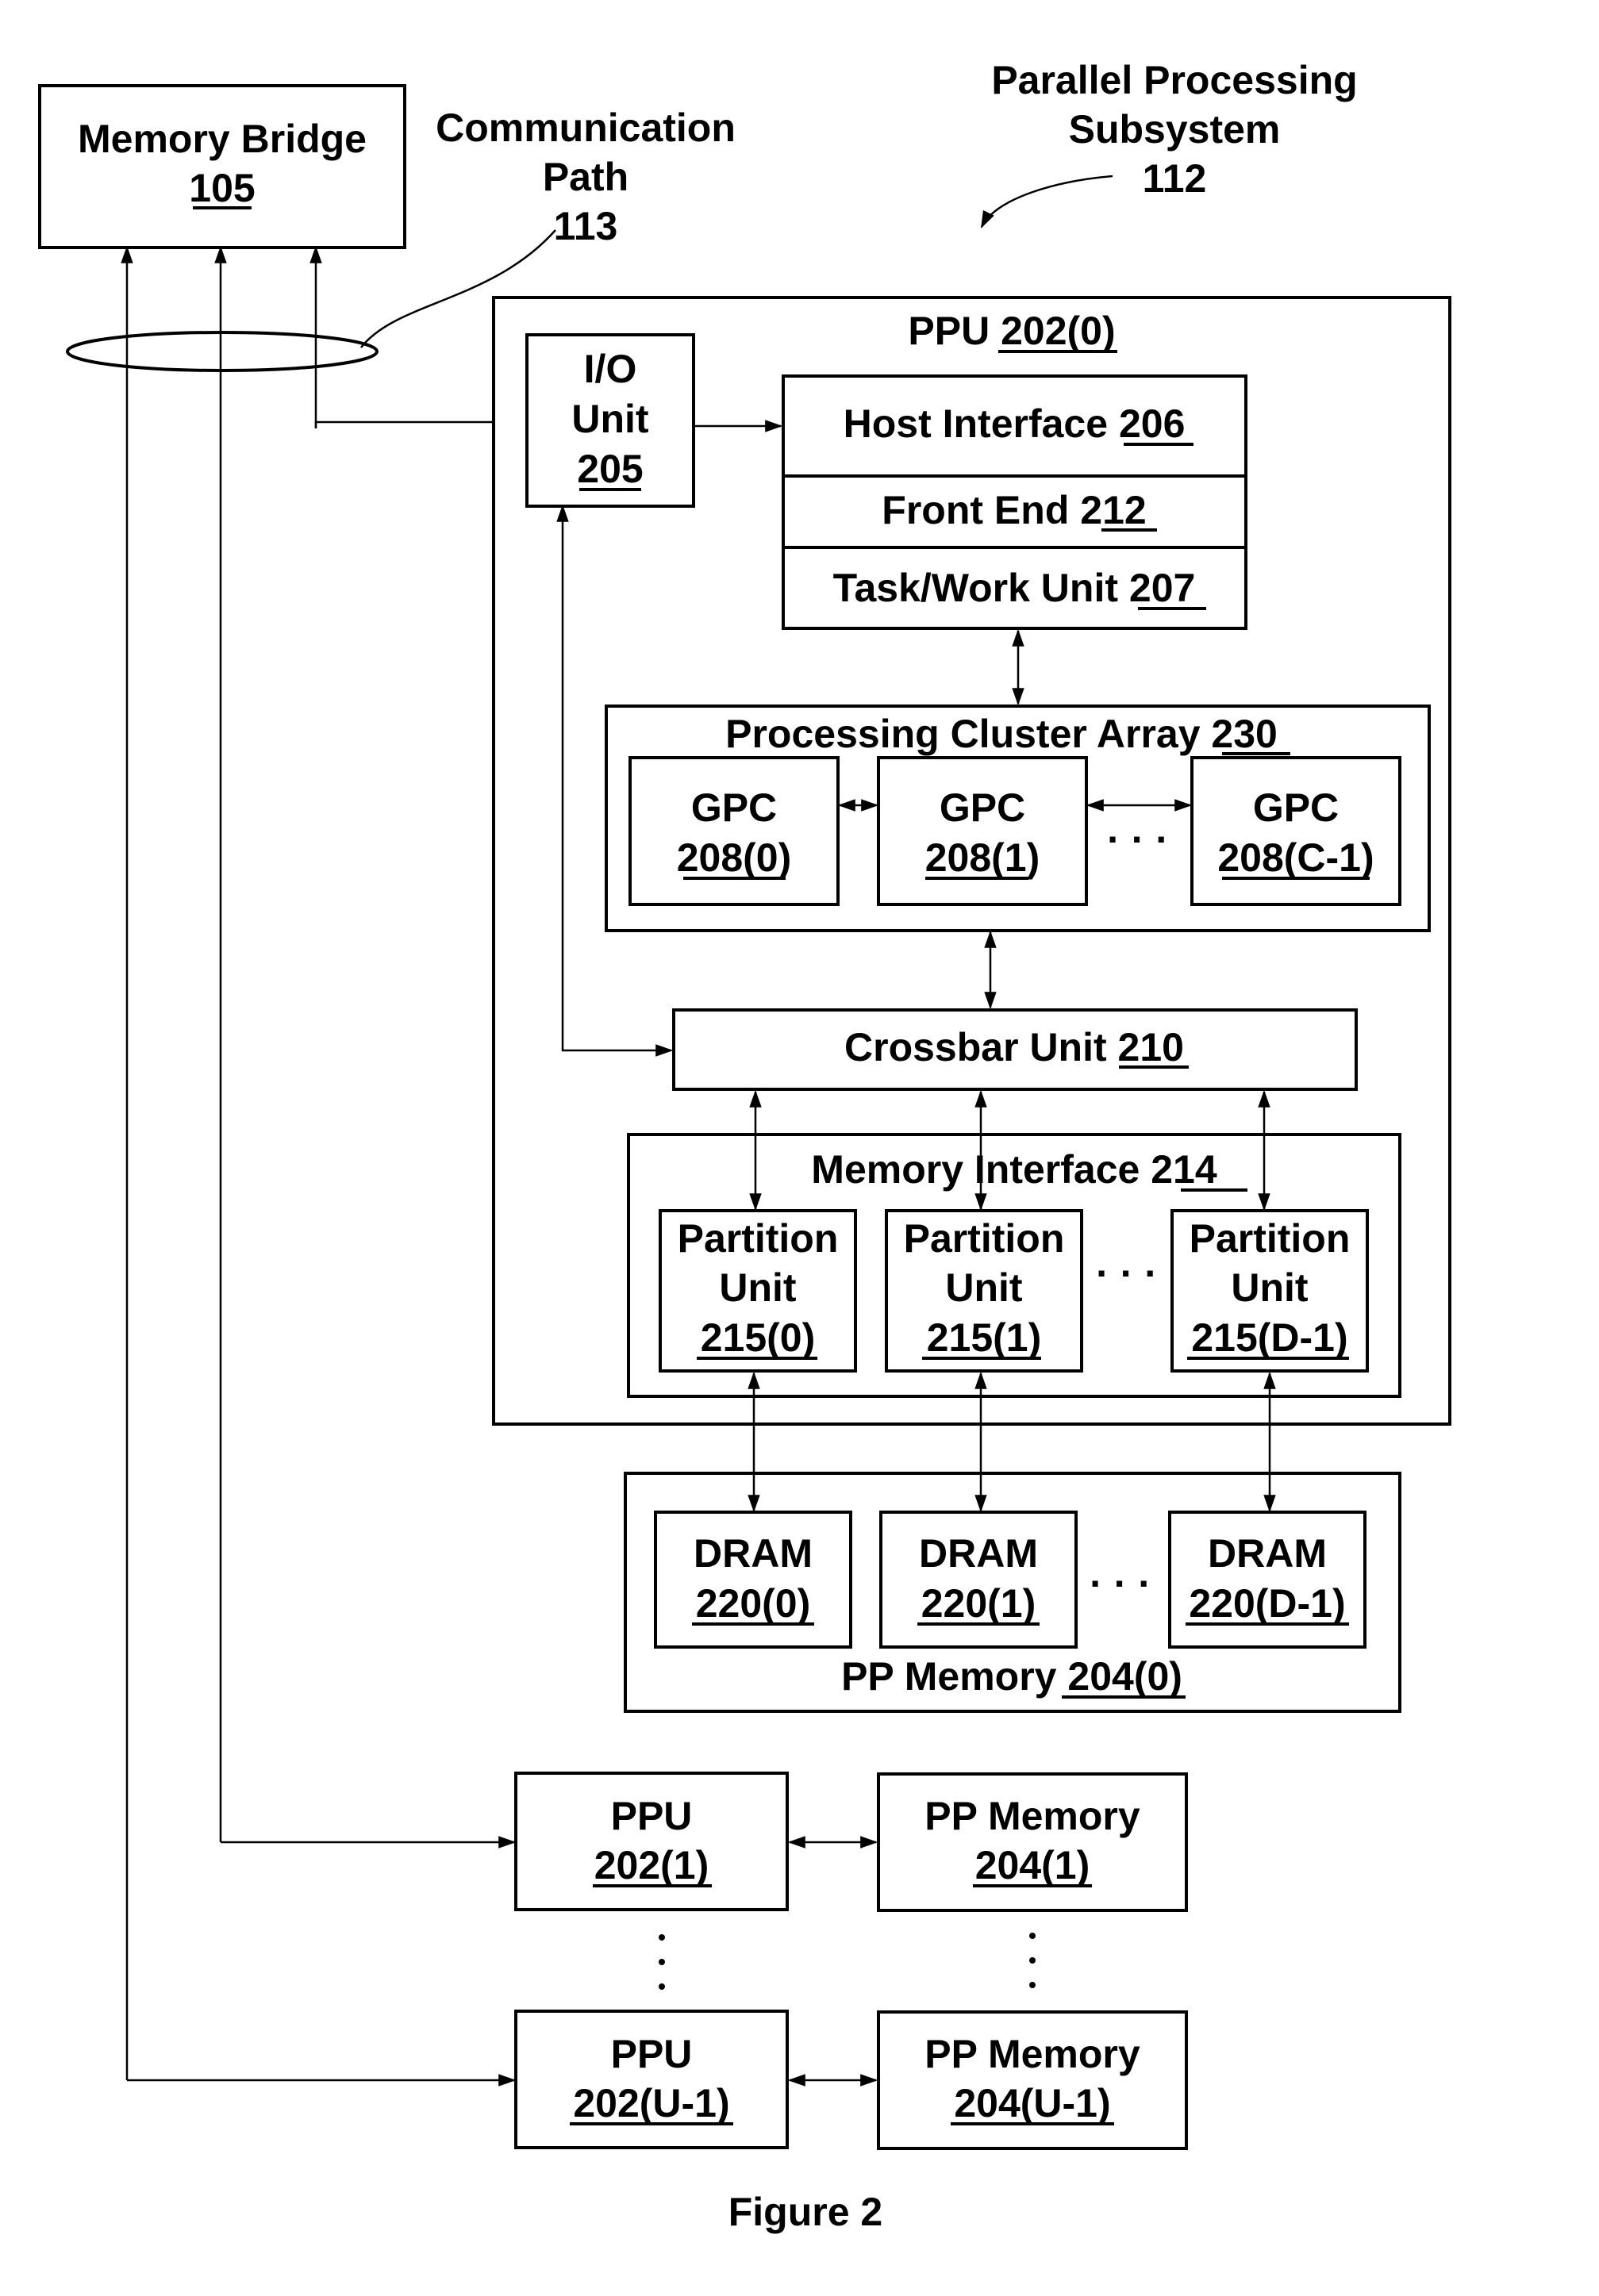  I want to click on subsystem-ref: 112, so click(1175, 178).